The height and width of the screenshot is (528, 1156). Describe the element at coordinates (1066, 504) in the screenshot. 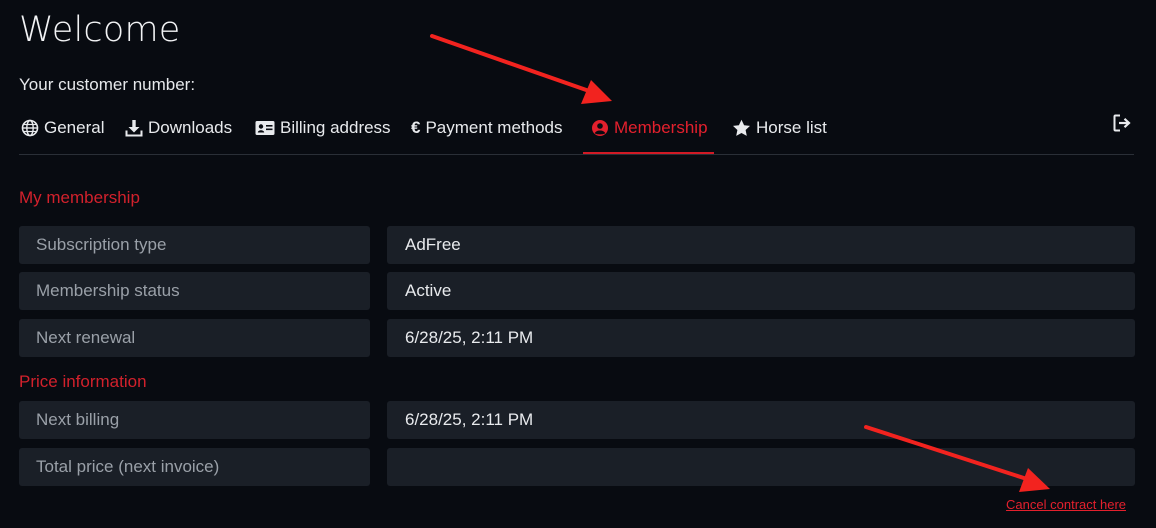

I see `cancel-contract-link: Cancel contract here` at that location.